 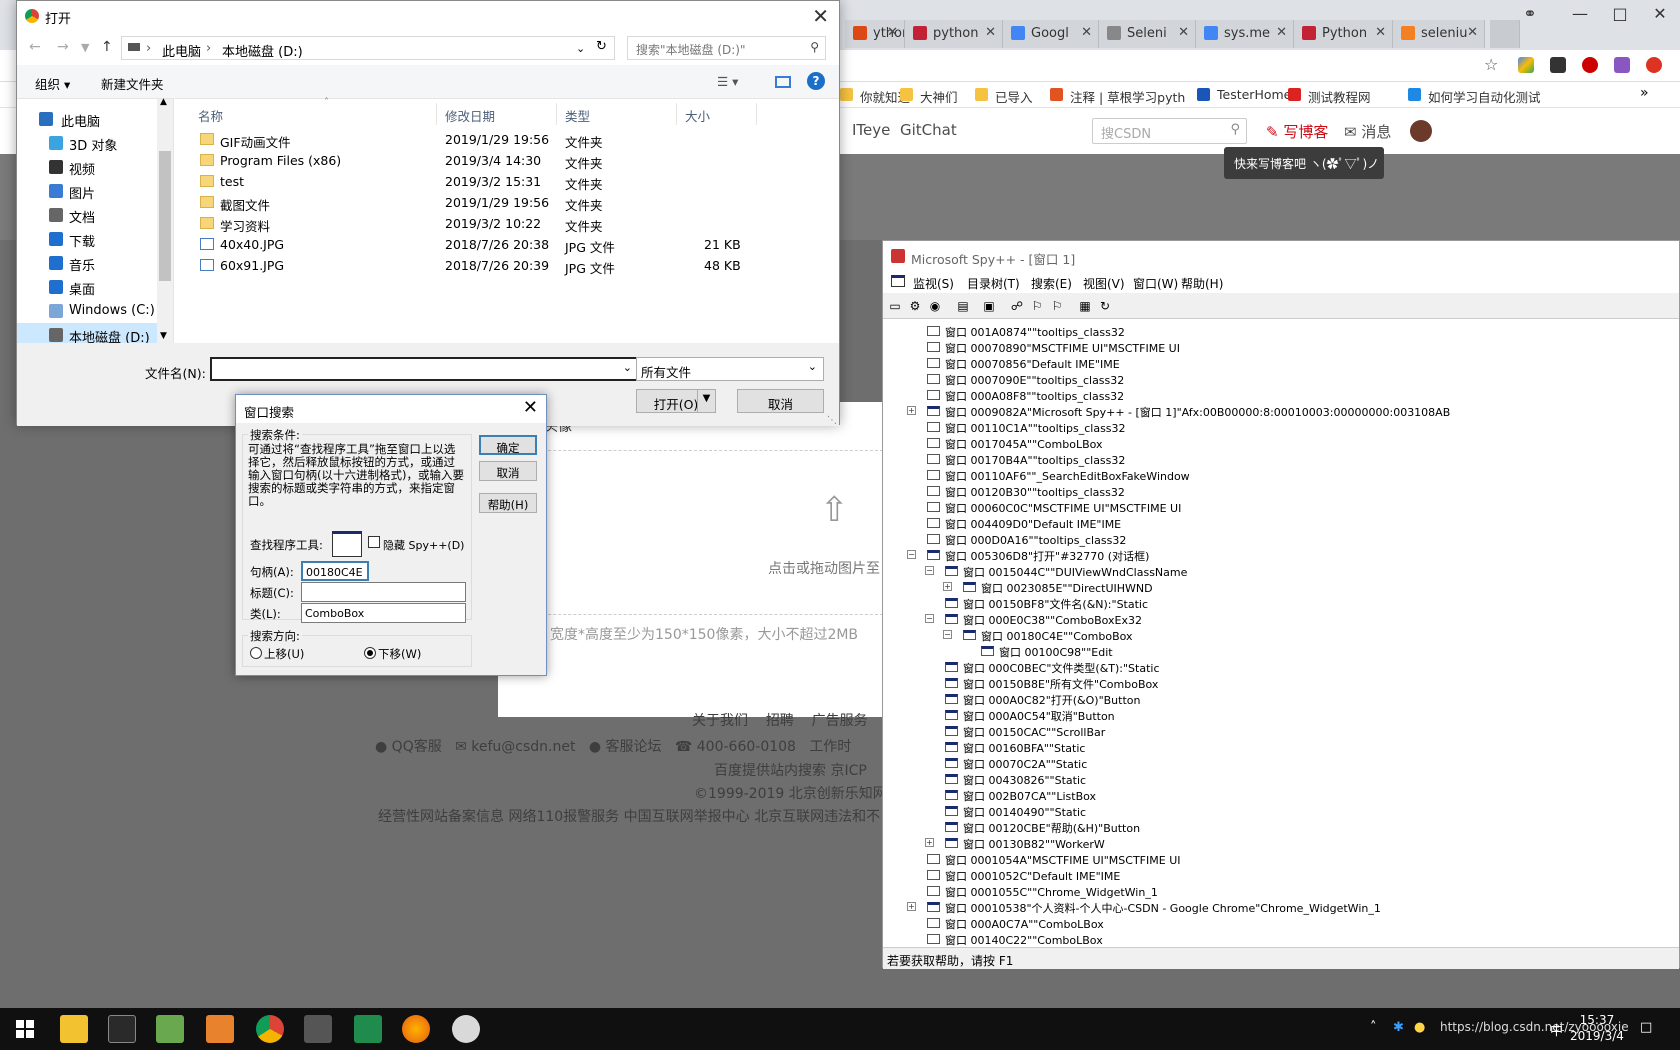 What do you see at coordinates (1367, 131) in the screenshot?
I see `messages-link: ✉ 消息` at bounding box center [1367, 131].